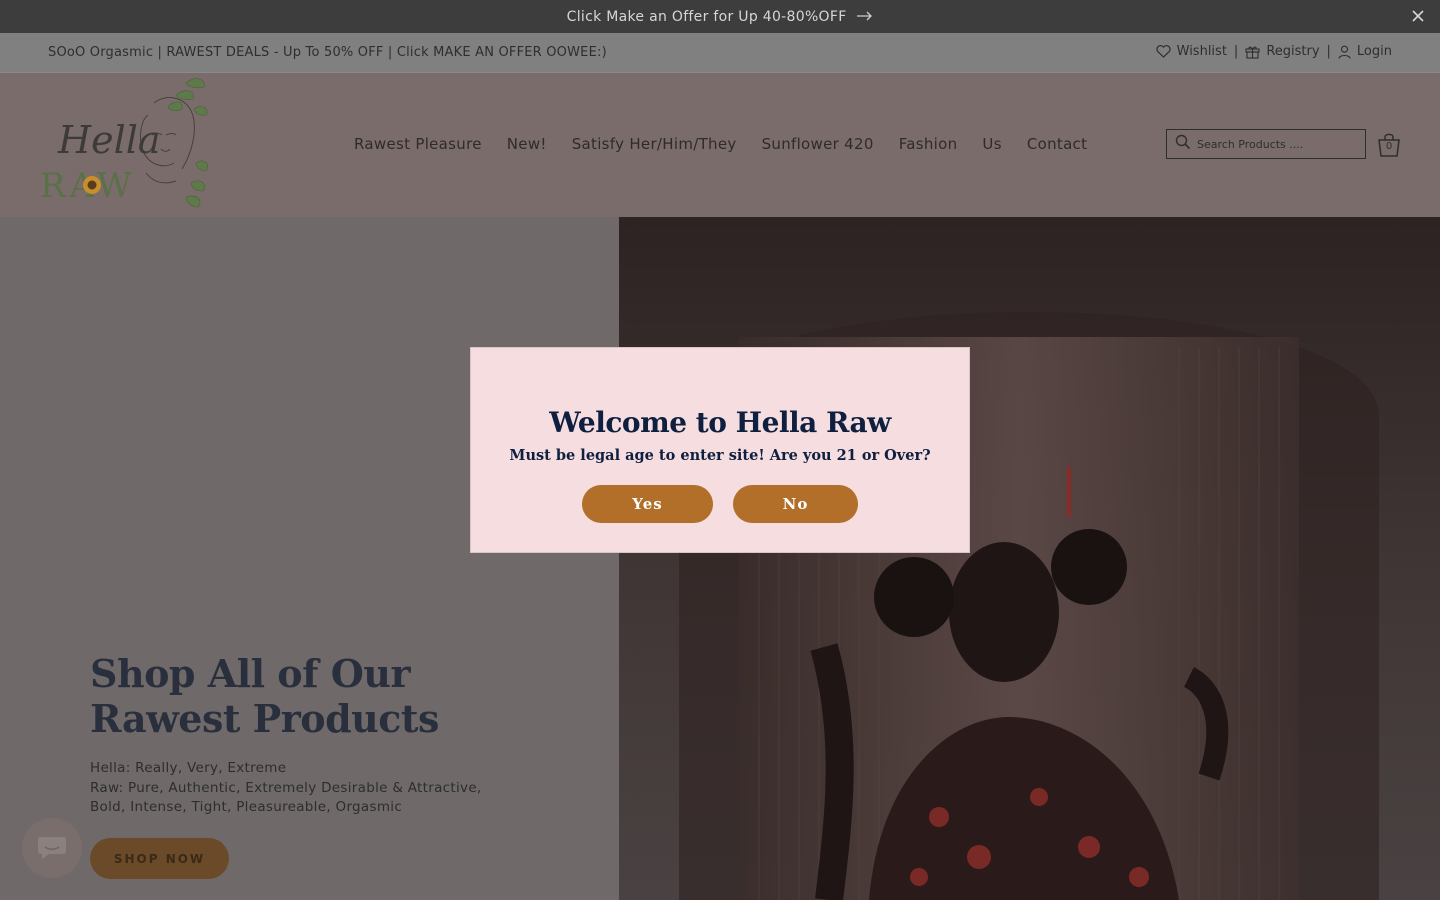 Image resolution: width=1440 pixels, height=900 pixels. Describe the element at coordinates (1374, 51) in the screenshot. I see `login-label: Login` at that location.